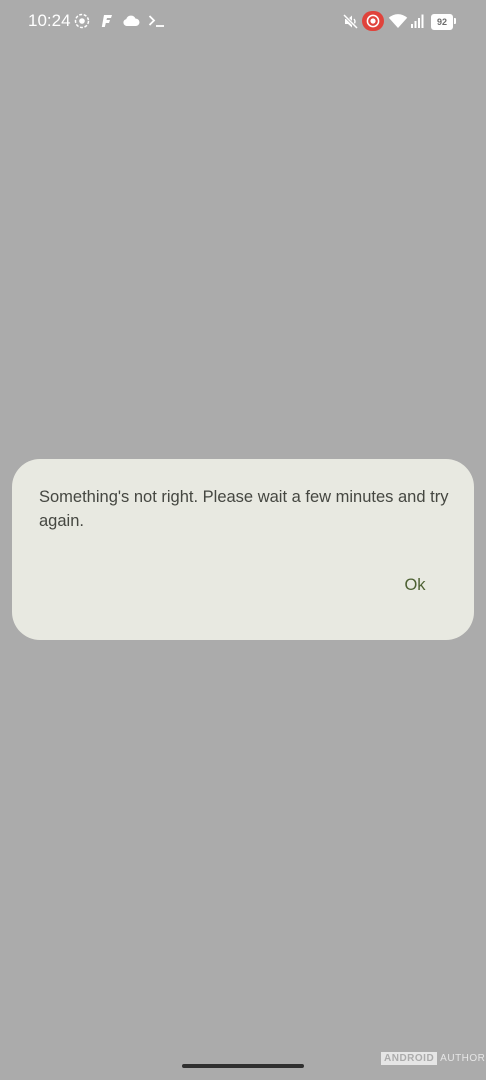 Image resolution: width=486 pixels, height=1080 pixels. What do you see at coordinates (243, 1066) in the screenshot?
I see `gesture-nav-handle` at bounding box center [243, 1066].